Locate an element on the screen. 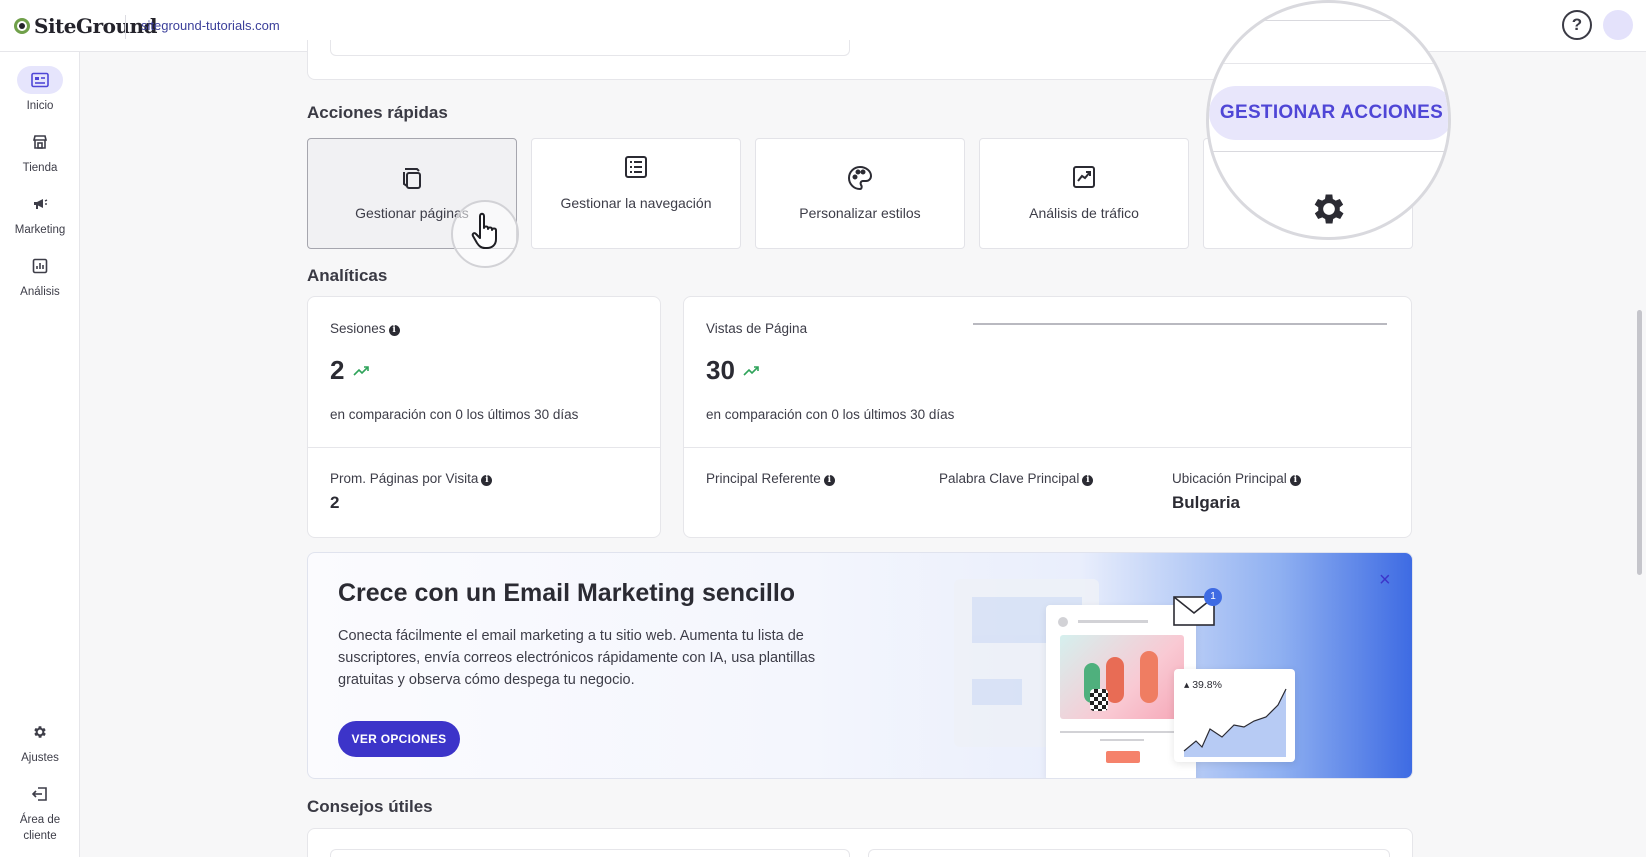 This screenshot has width=1646, height=857. notification-badge: 1 is located at coordinates (1213, 597).